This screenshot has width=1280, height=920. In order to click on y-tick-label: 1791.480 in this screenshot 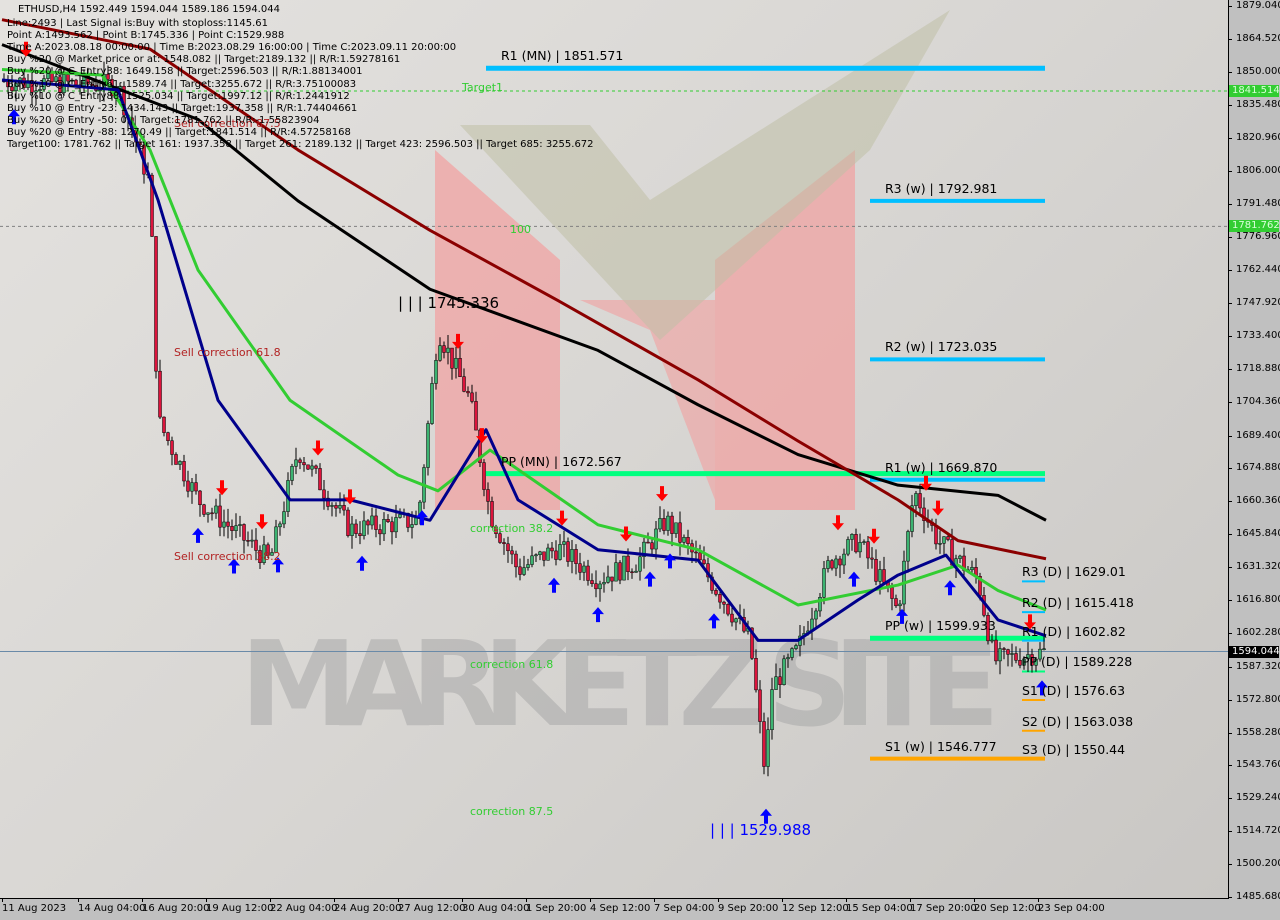, I will do `click(1258, 204)`.